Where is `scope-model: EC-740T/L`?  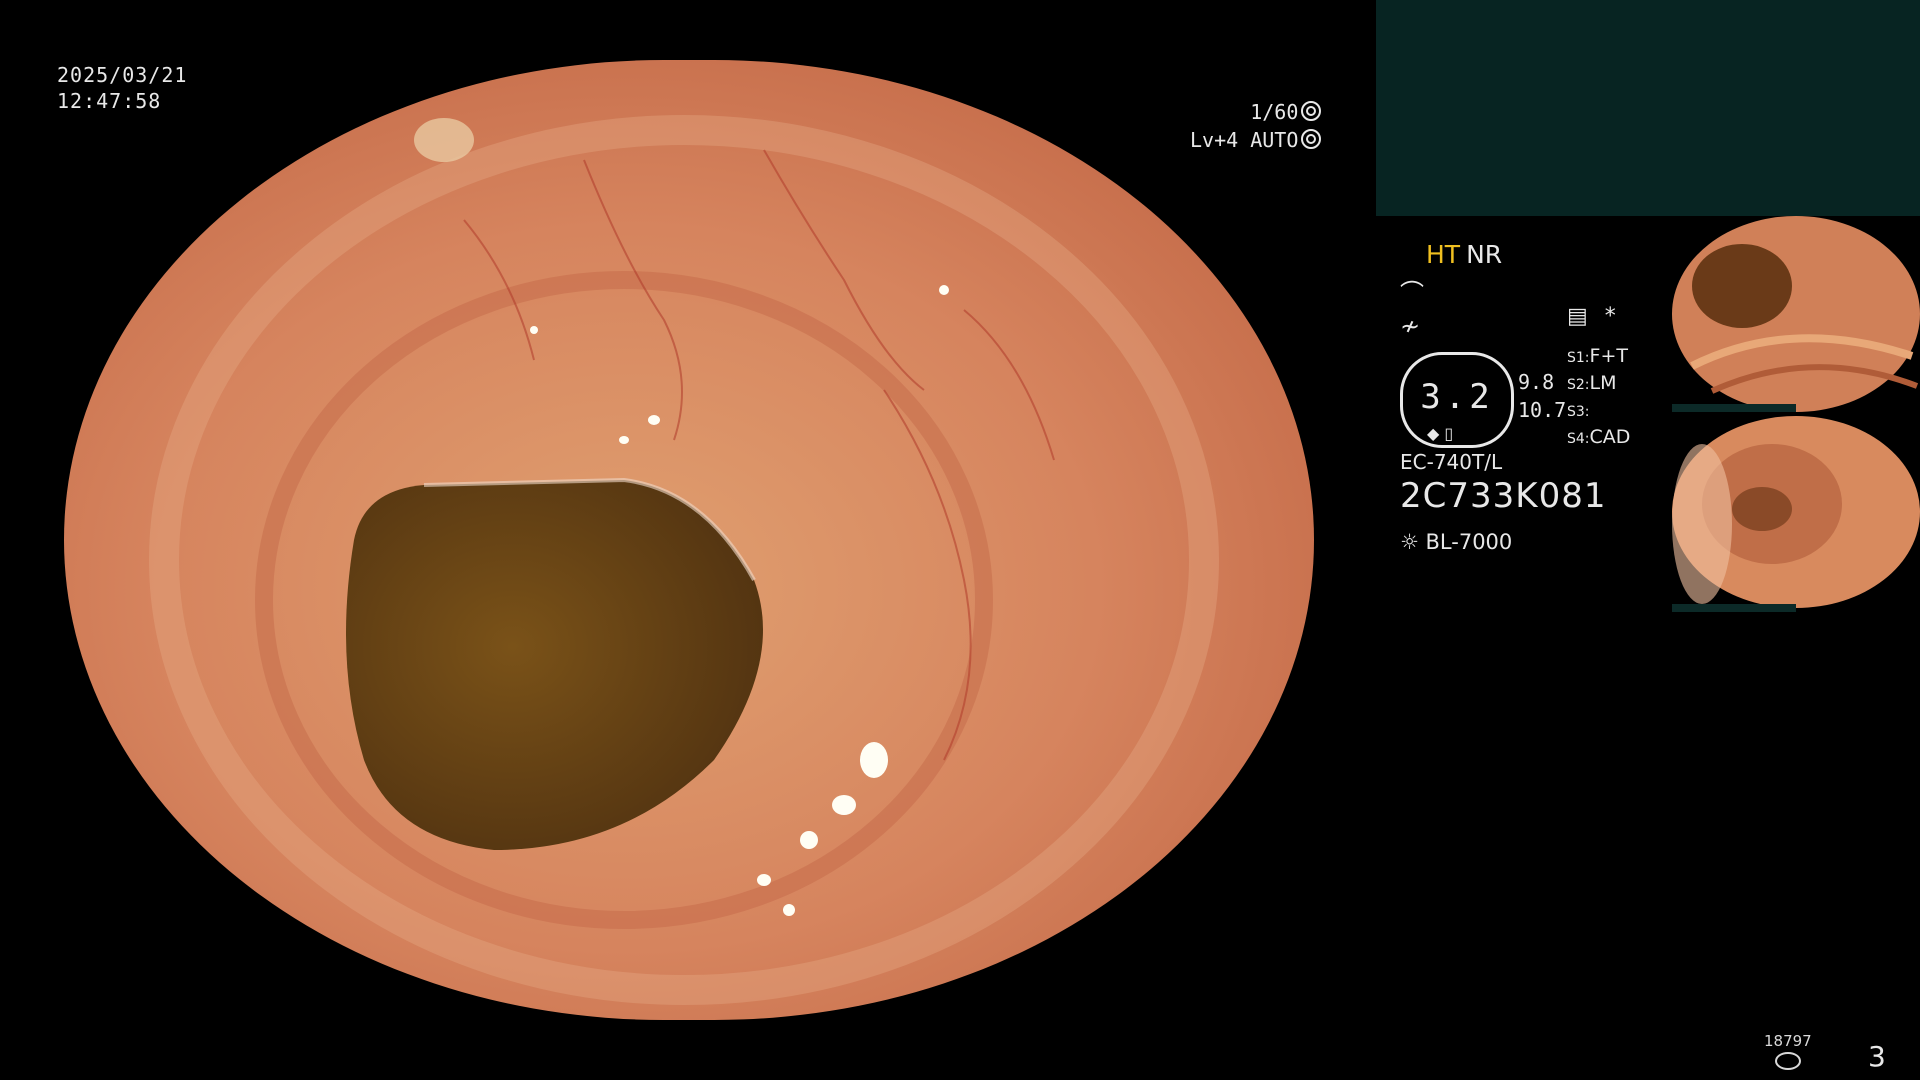 scope-model: EC-740T/L is located at coordinates (1451, 462).